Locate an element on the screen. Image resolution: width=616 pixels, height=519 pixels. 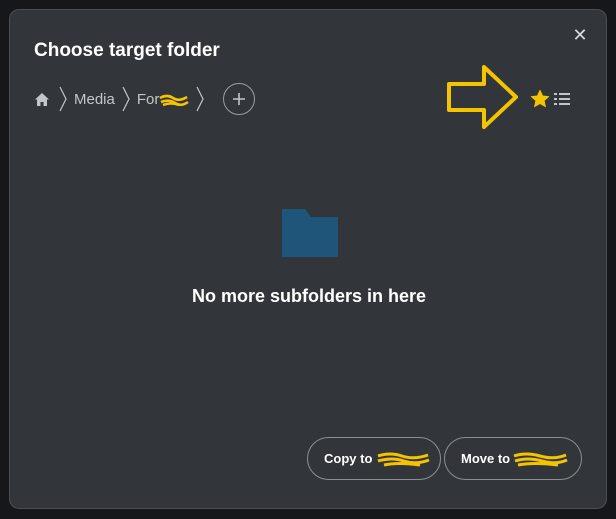
breadcrumb: Media For is located at coordinates (145, 99).